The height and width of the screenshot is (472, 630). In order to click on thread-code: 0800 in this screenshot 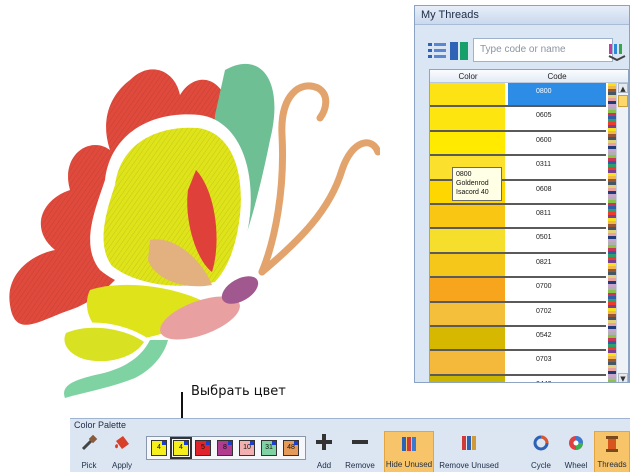, I will do `click(557, 94)`.